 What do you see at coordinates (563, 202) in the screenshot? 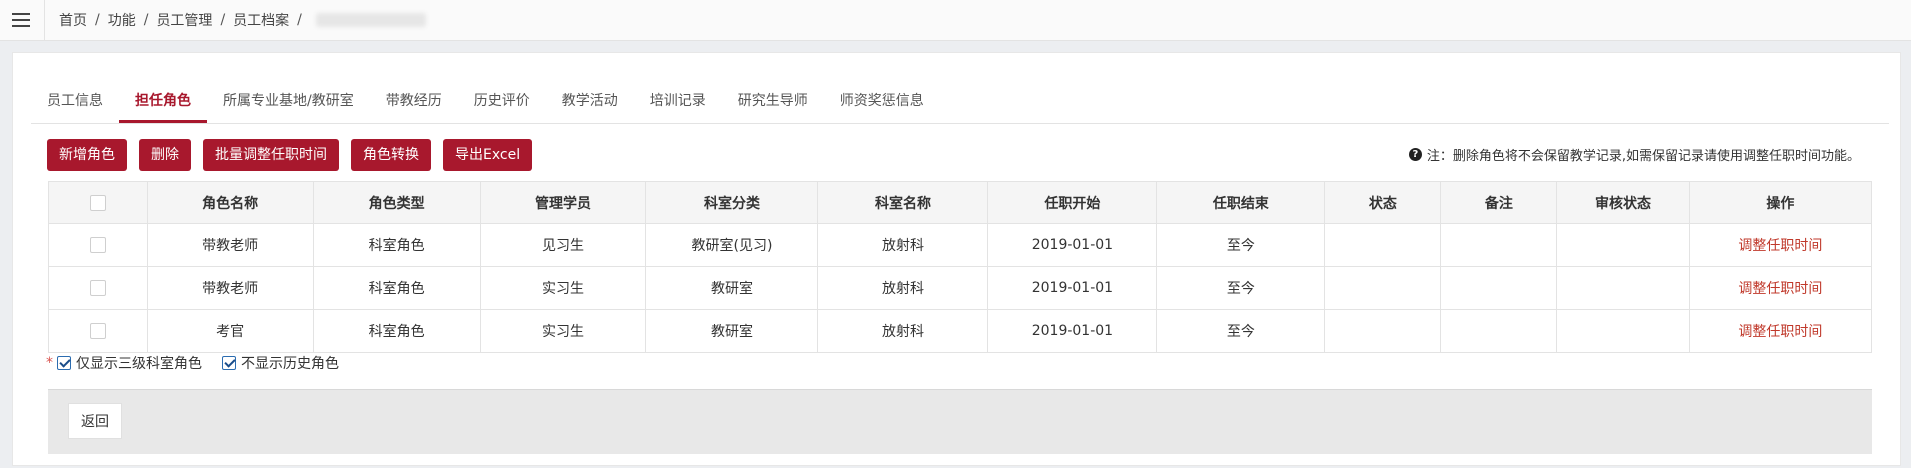
I see `col-managed-students: 管理学员` at bounding box center [563, 202].